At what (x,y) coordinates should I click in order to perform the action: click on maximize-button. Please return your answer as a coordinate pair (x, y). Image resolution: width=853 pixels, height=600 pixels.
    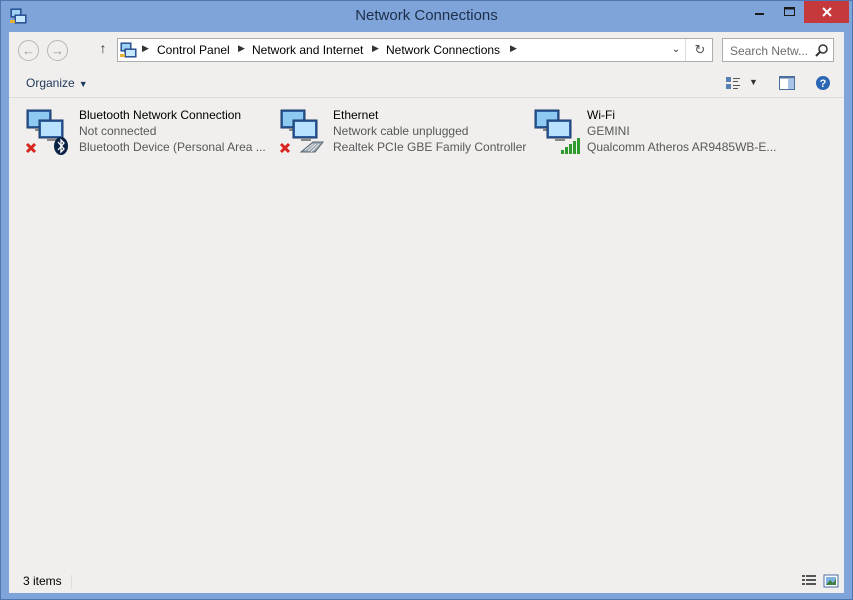
    Looking at the image, I should click on (789, 12).